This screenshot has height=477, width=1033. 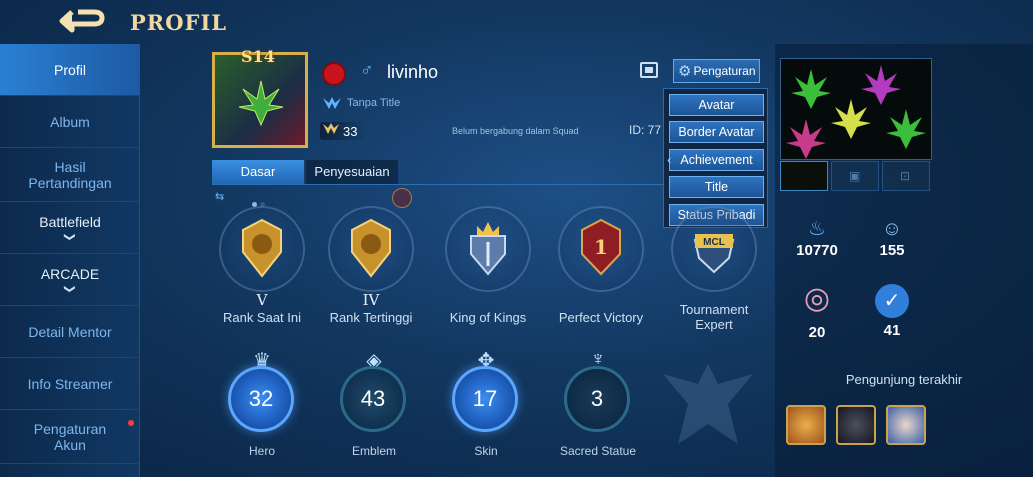 What do you see at coordinates (892, 229) in the screenshot?
I see `friends-icon: ☺` at bounding box center [892, 229].